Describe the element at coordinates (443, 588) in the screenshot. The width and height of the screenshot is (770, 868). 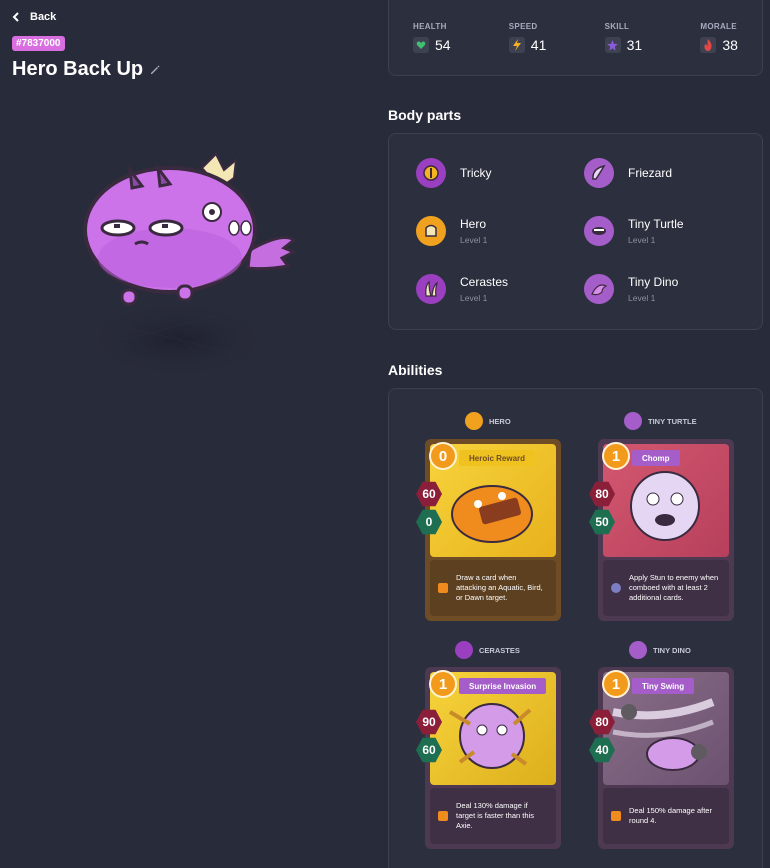
I see `draw-card-icon` at that location.